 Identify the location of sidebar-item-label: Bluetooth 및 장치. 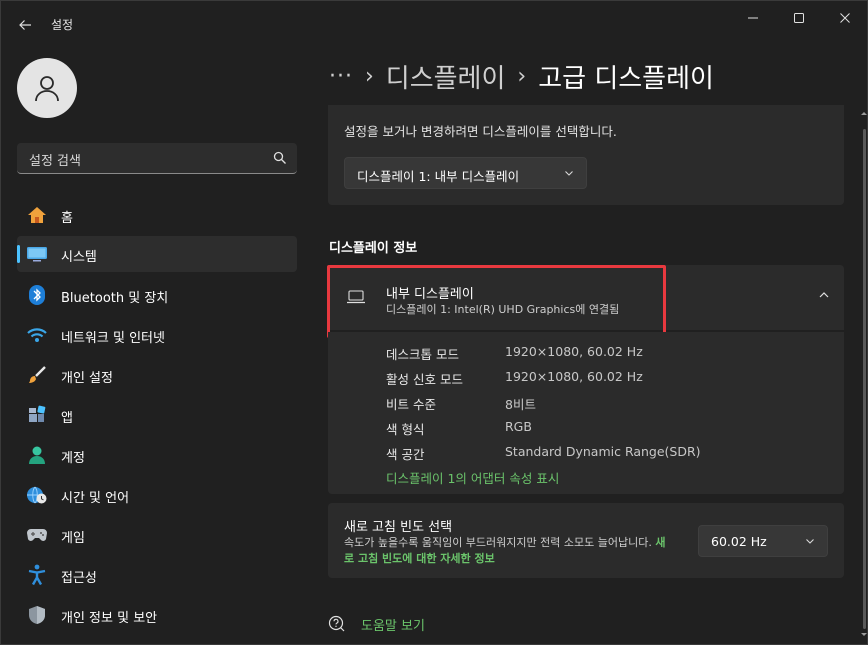
(115, 298).